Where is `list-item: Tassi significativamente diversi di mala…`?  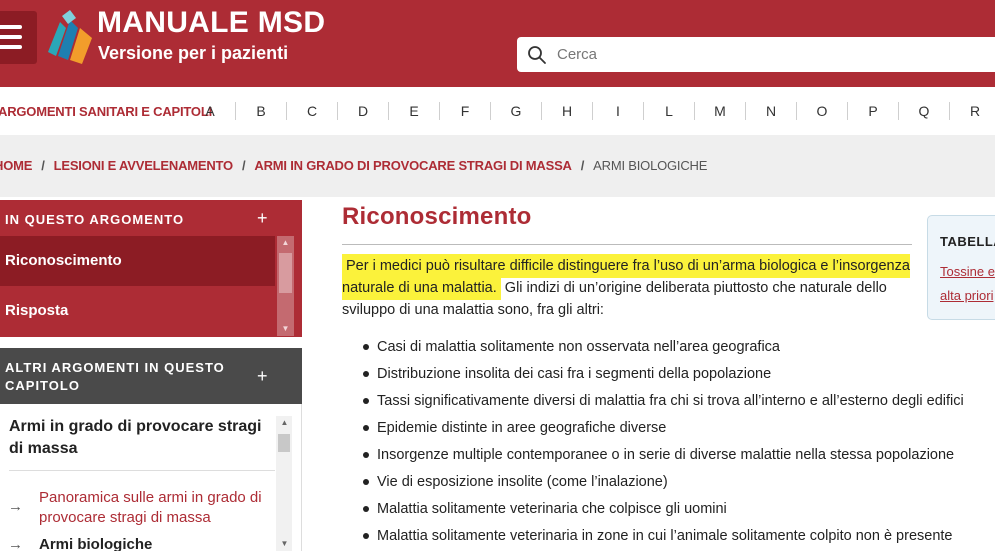 list-item: Tassi significativamente diversi di mala… is located at coordinates (677, 403).